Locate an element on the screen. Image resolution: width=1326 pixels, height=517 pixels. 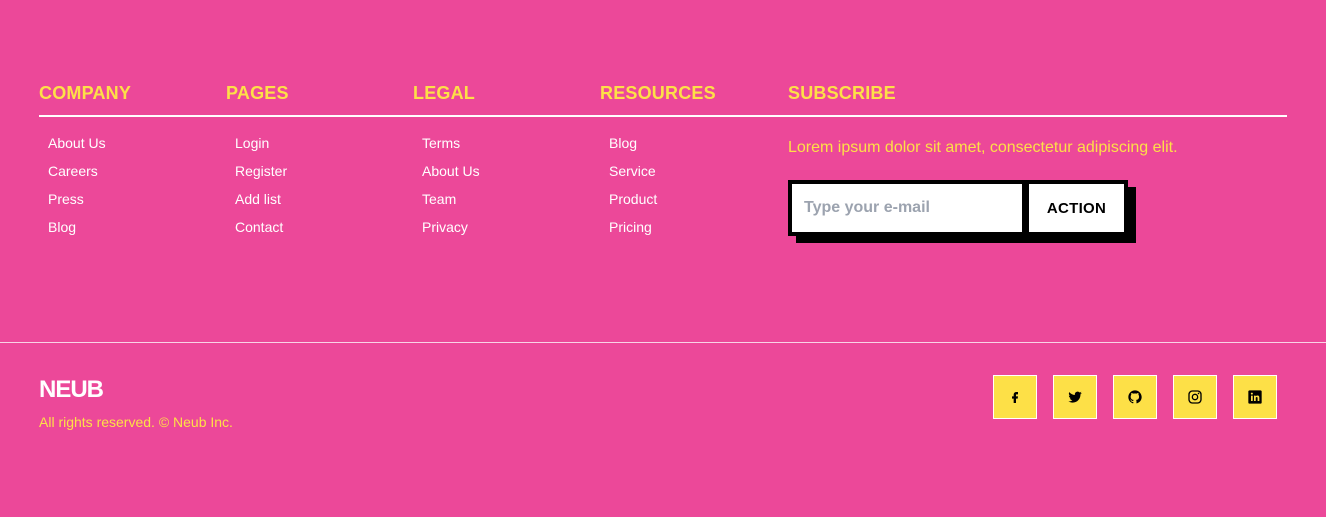
facebook-button is located at coordinates (1015, 397).